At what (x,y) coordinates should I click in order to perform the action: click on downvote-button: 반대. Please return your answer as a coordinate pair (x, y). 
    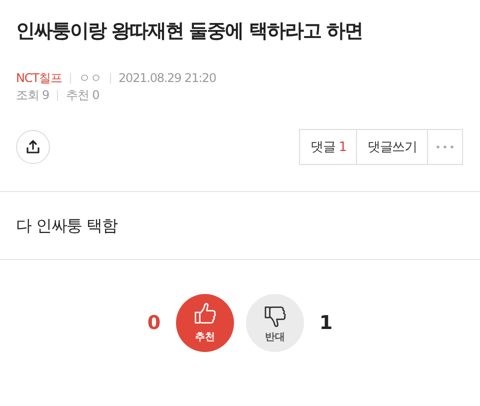
    Looking at the image, I should click on (275, 323).